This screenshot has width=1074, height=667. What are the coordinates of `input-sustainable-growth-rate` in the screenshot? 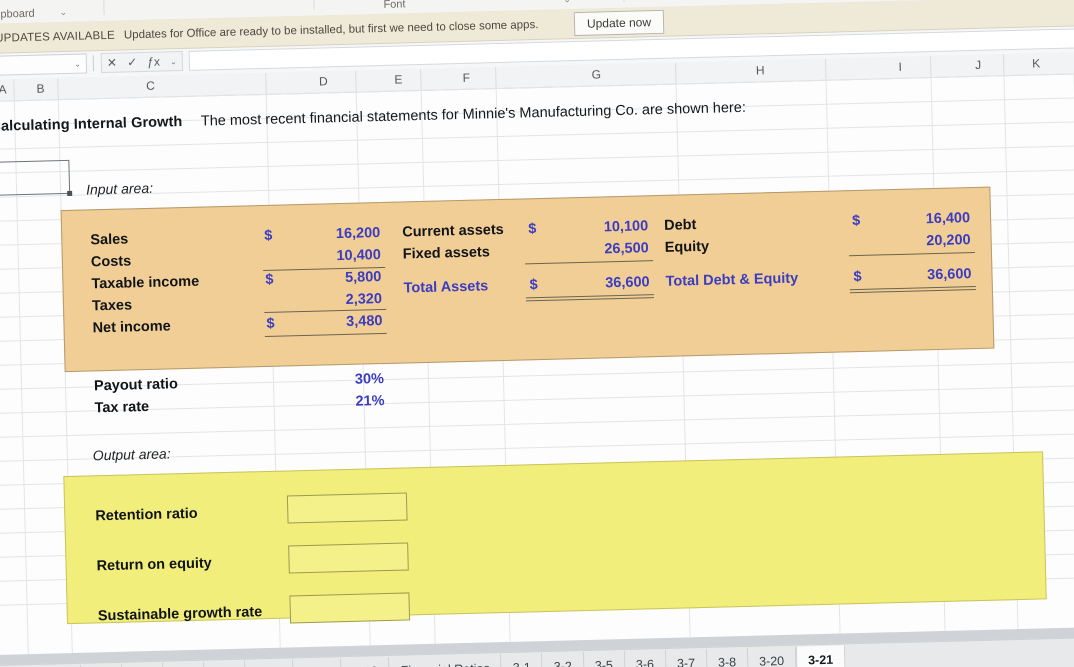 It's located at (350, 608).